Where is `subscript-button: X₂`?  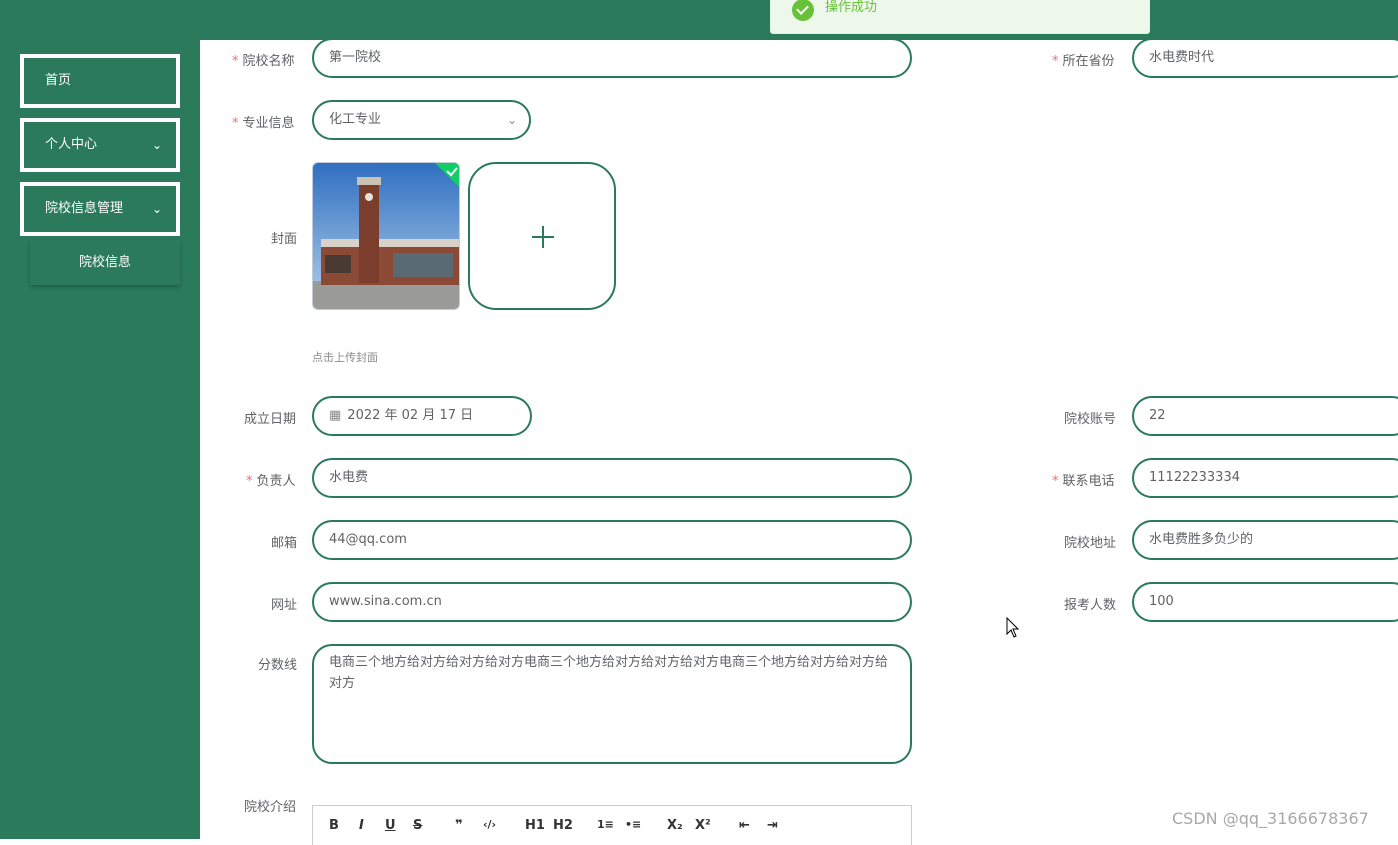
subscript-button: X₂ is located at coordinates (675, 825).